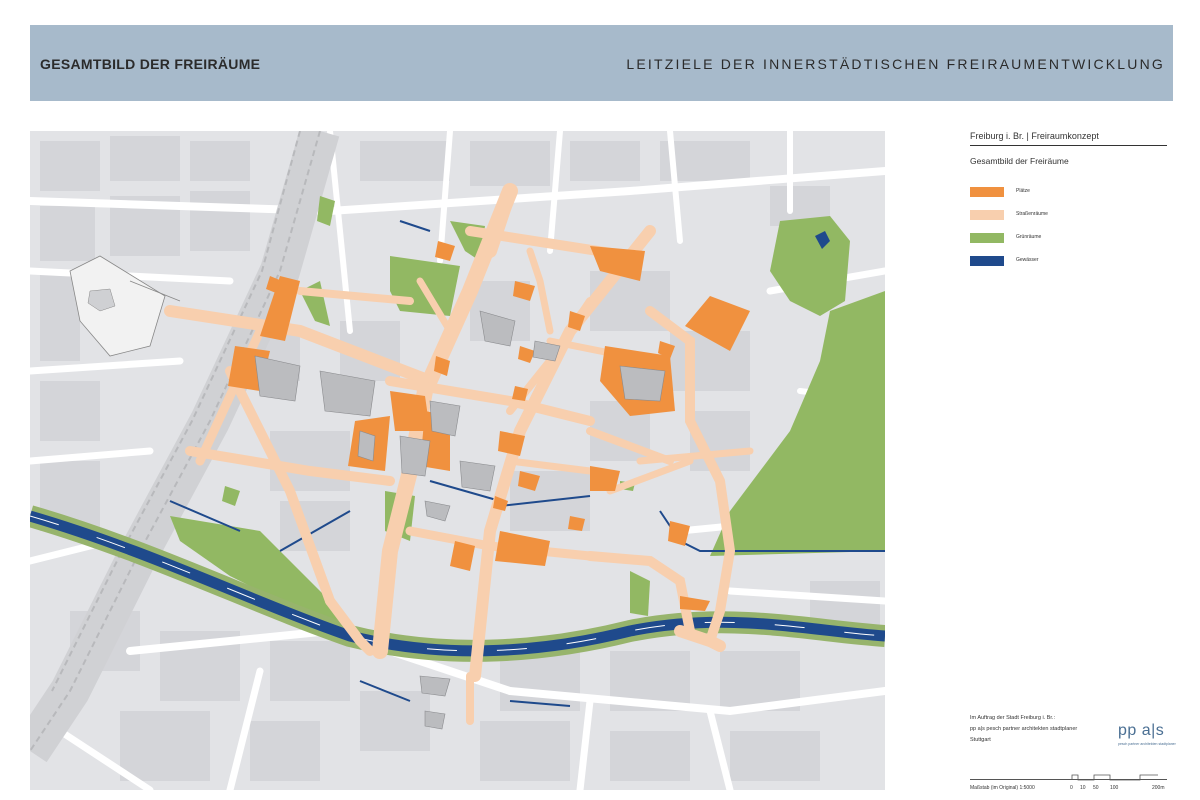 The width and height of the screenshot is (1200, 800). I want to click on legend-label-plaetze: Plätze, so click(1023, 191).